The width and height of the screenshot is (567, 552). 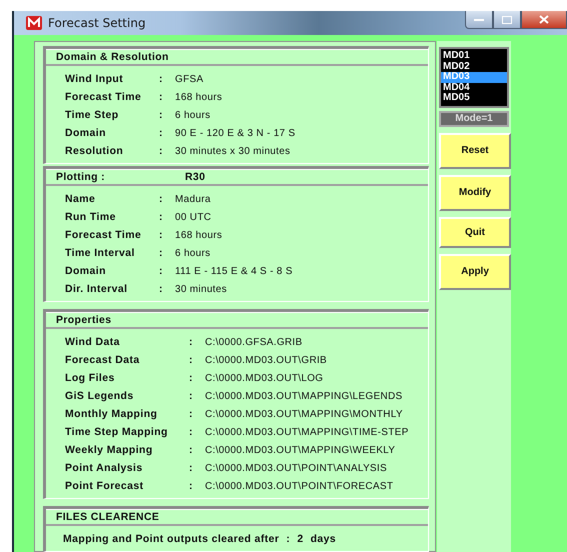 I want to click on field-label: Resolution, so click(x=94, y=151).